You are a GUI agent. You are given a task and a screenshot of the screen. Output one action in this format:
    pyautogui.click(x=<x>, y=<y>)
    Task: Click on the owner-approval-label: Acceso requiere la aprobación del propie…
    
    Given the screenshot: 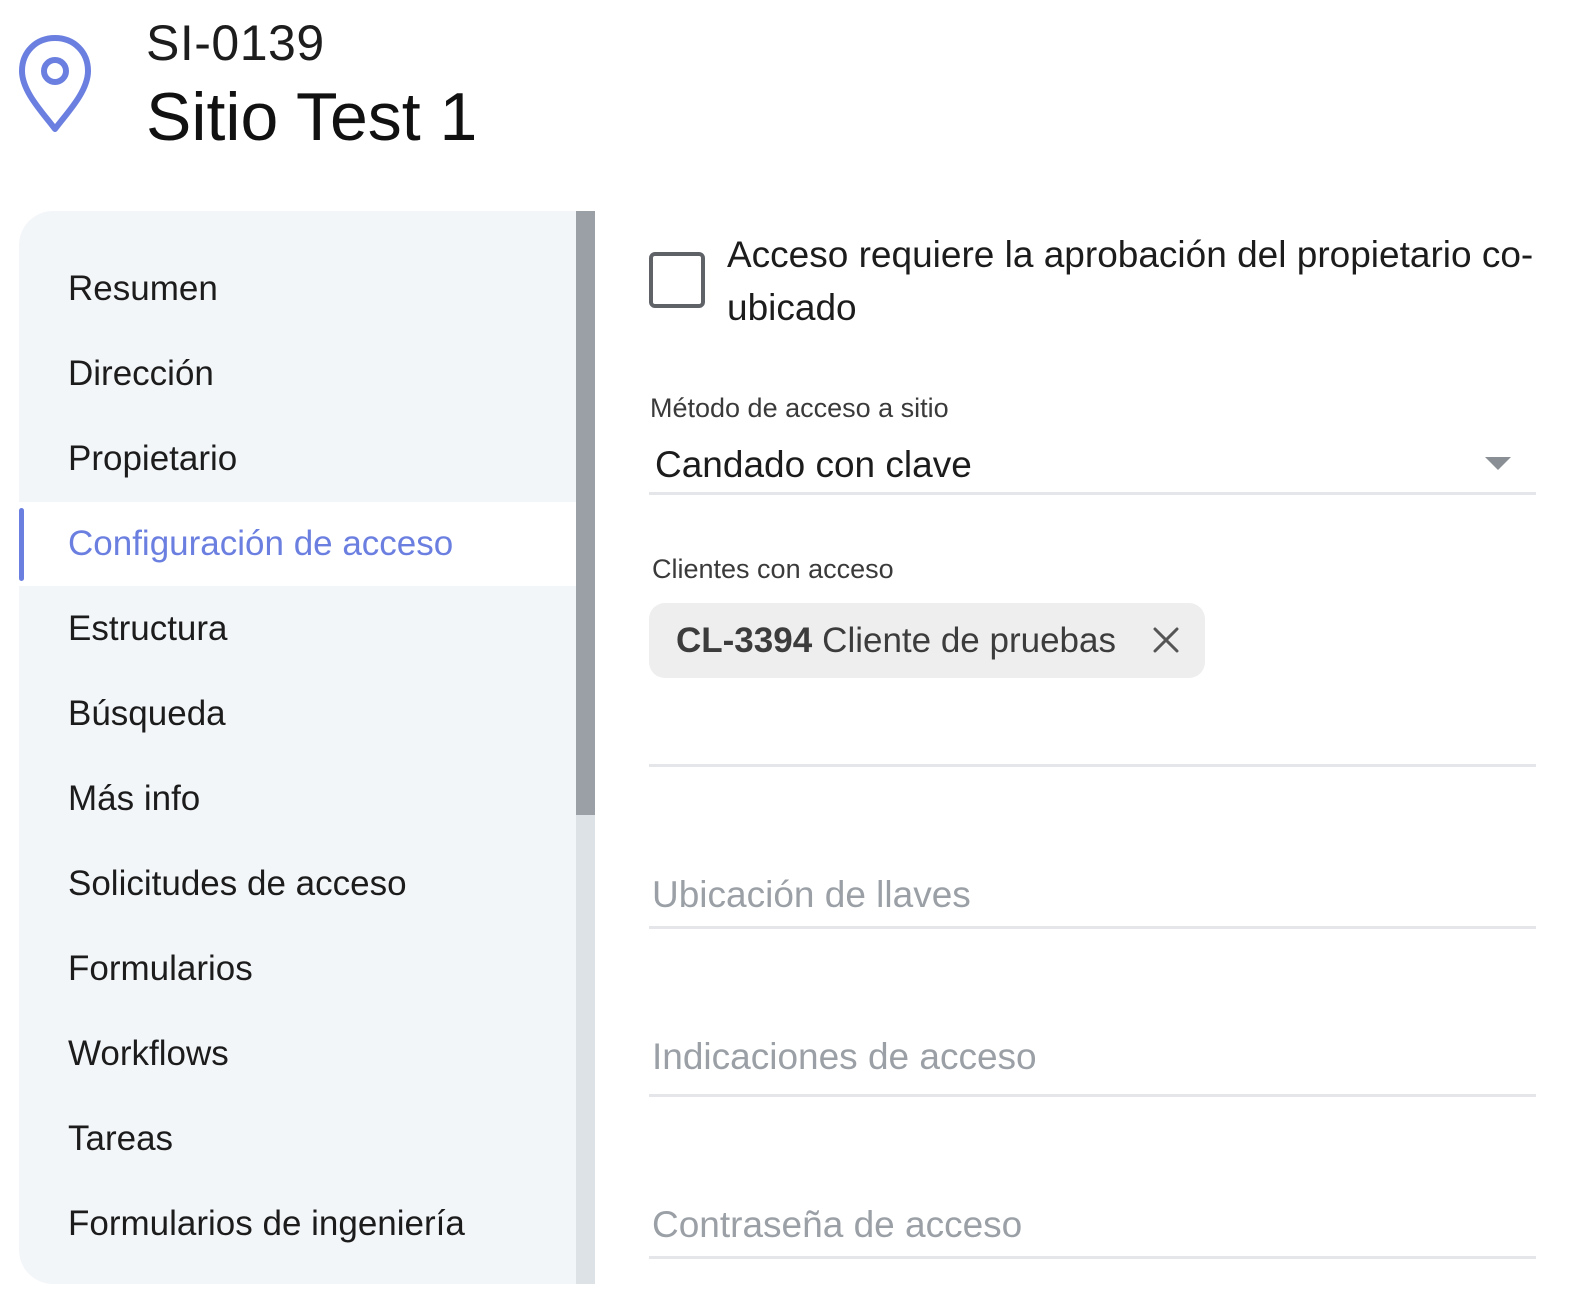 What is the action you would take?
    pyautogui.click(x=1137, y=281)
    